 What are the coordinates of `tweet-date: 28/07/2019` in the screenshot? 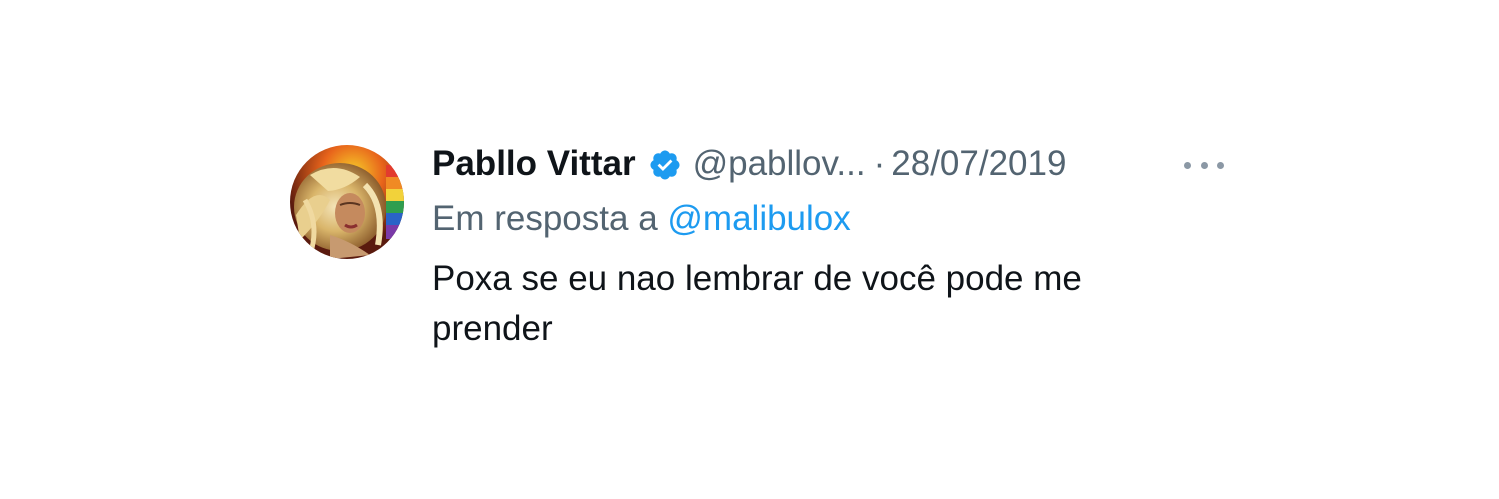 It's located at (978, 164).